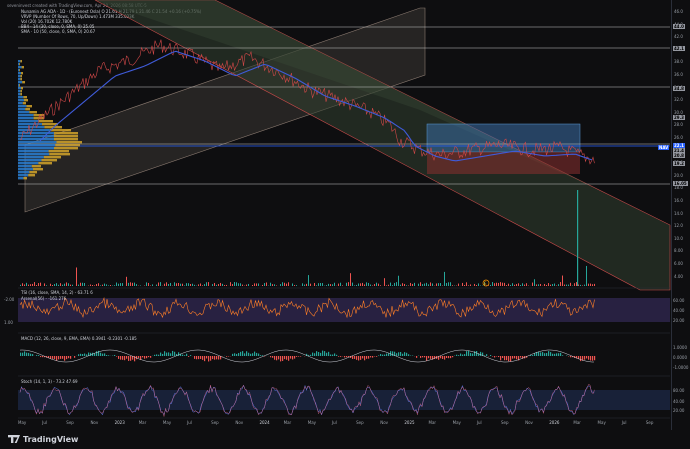 The image size is (690, 449). Describe the element at coordinates (678, 226) in the screenshot. I see `price-tick: 12.0` at that location.